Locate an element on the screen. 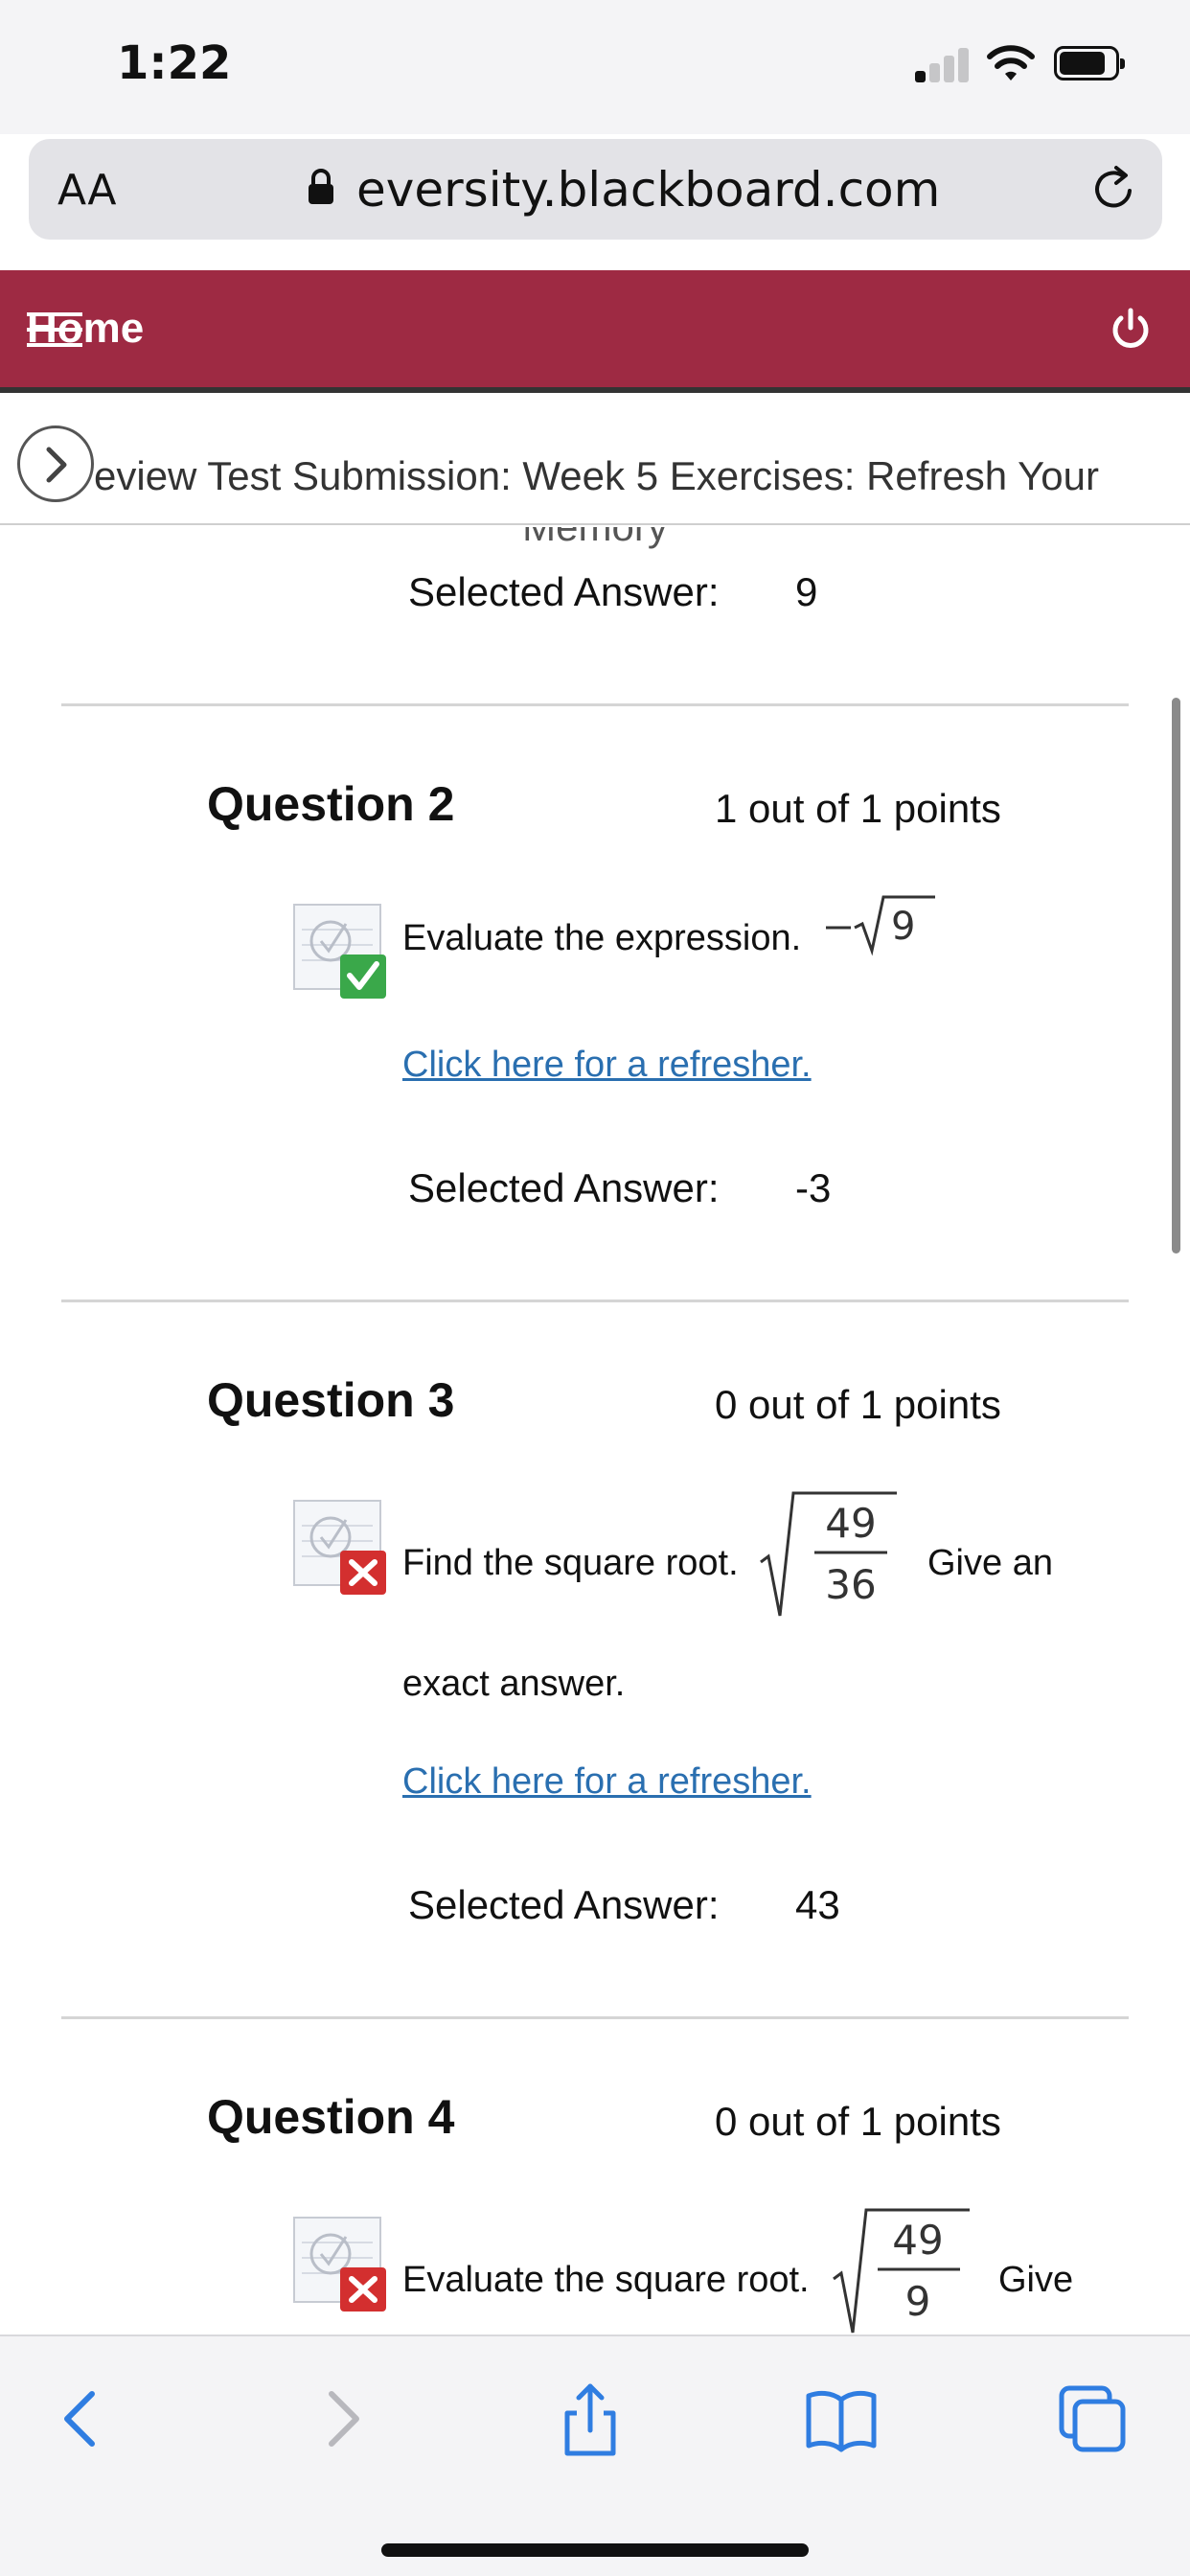 The image size is (1190, 2576). selected-answer-value: -3 is located at coordinates (813, 1187).